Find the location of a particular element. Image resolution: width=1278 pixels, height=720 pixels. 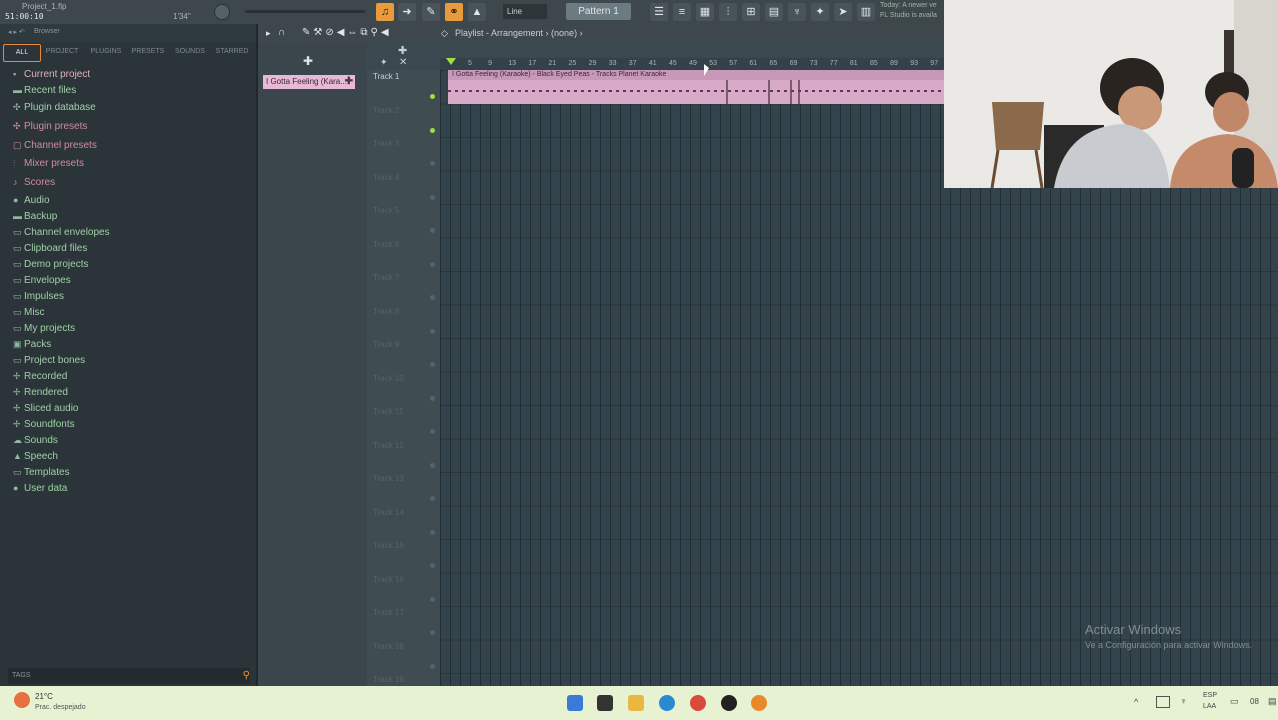

playlist-menu-arrow-icon: ▸ is located at coordinates (268, 33).